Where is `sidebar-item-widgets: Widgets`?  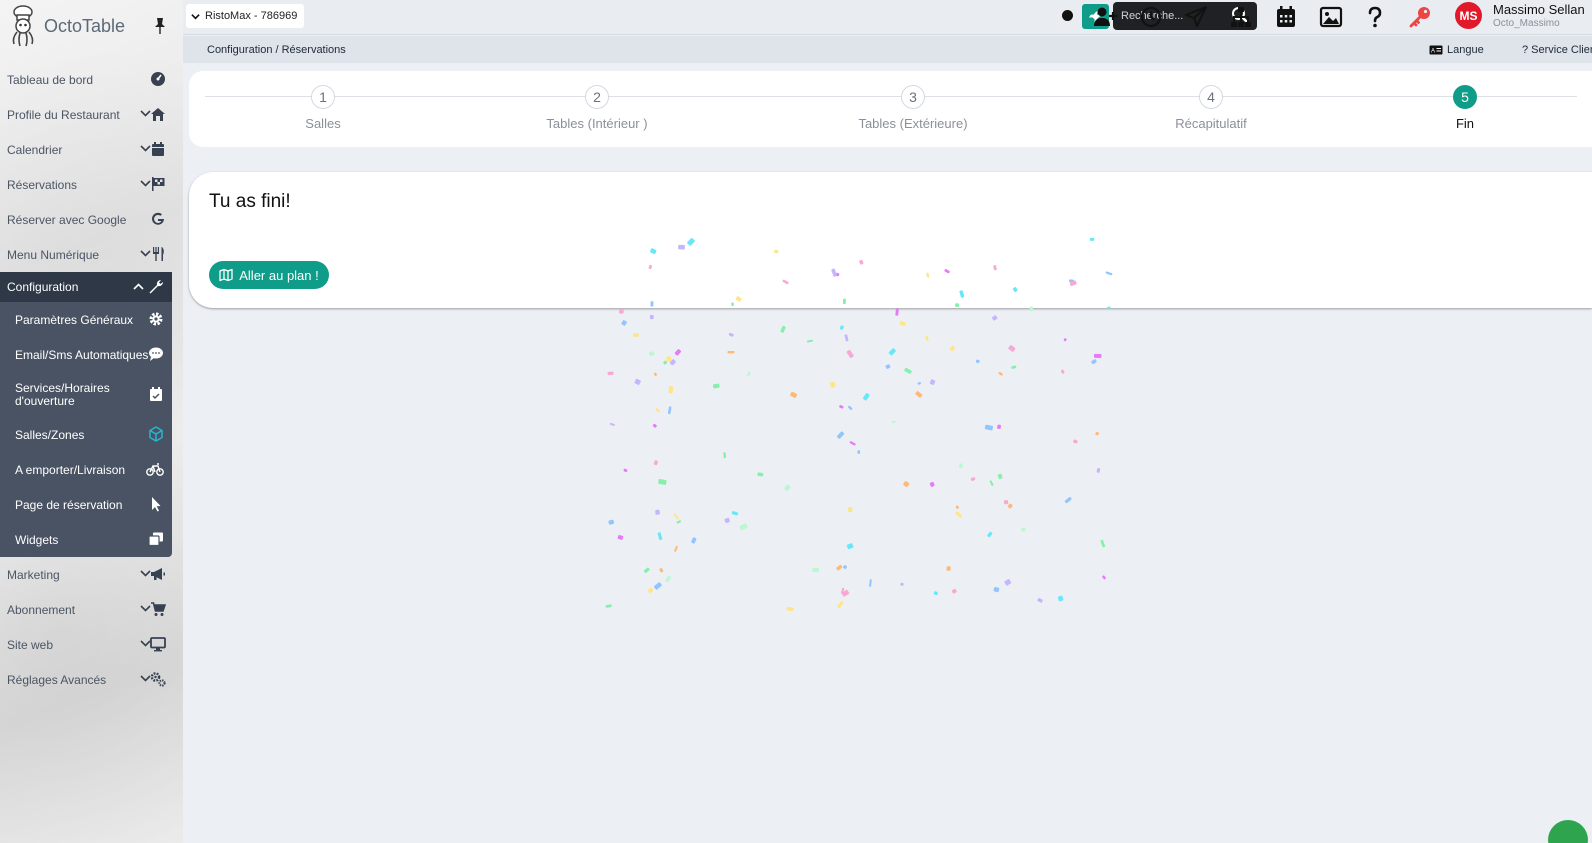 sidebar-item-widgets: Widgets is located at coordinates (86, 539).